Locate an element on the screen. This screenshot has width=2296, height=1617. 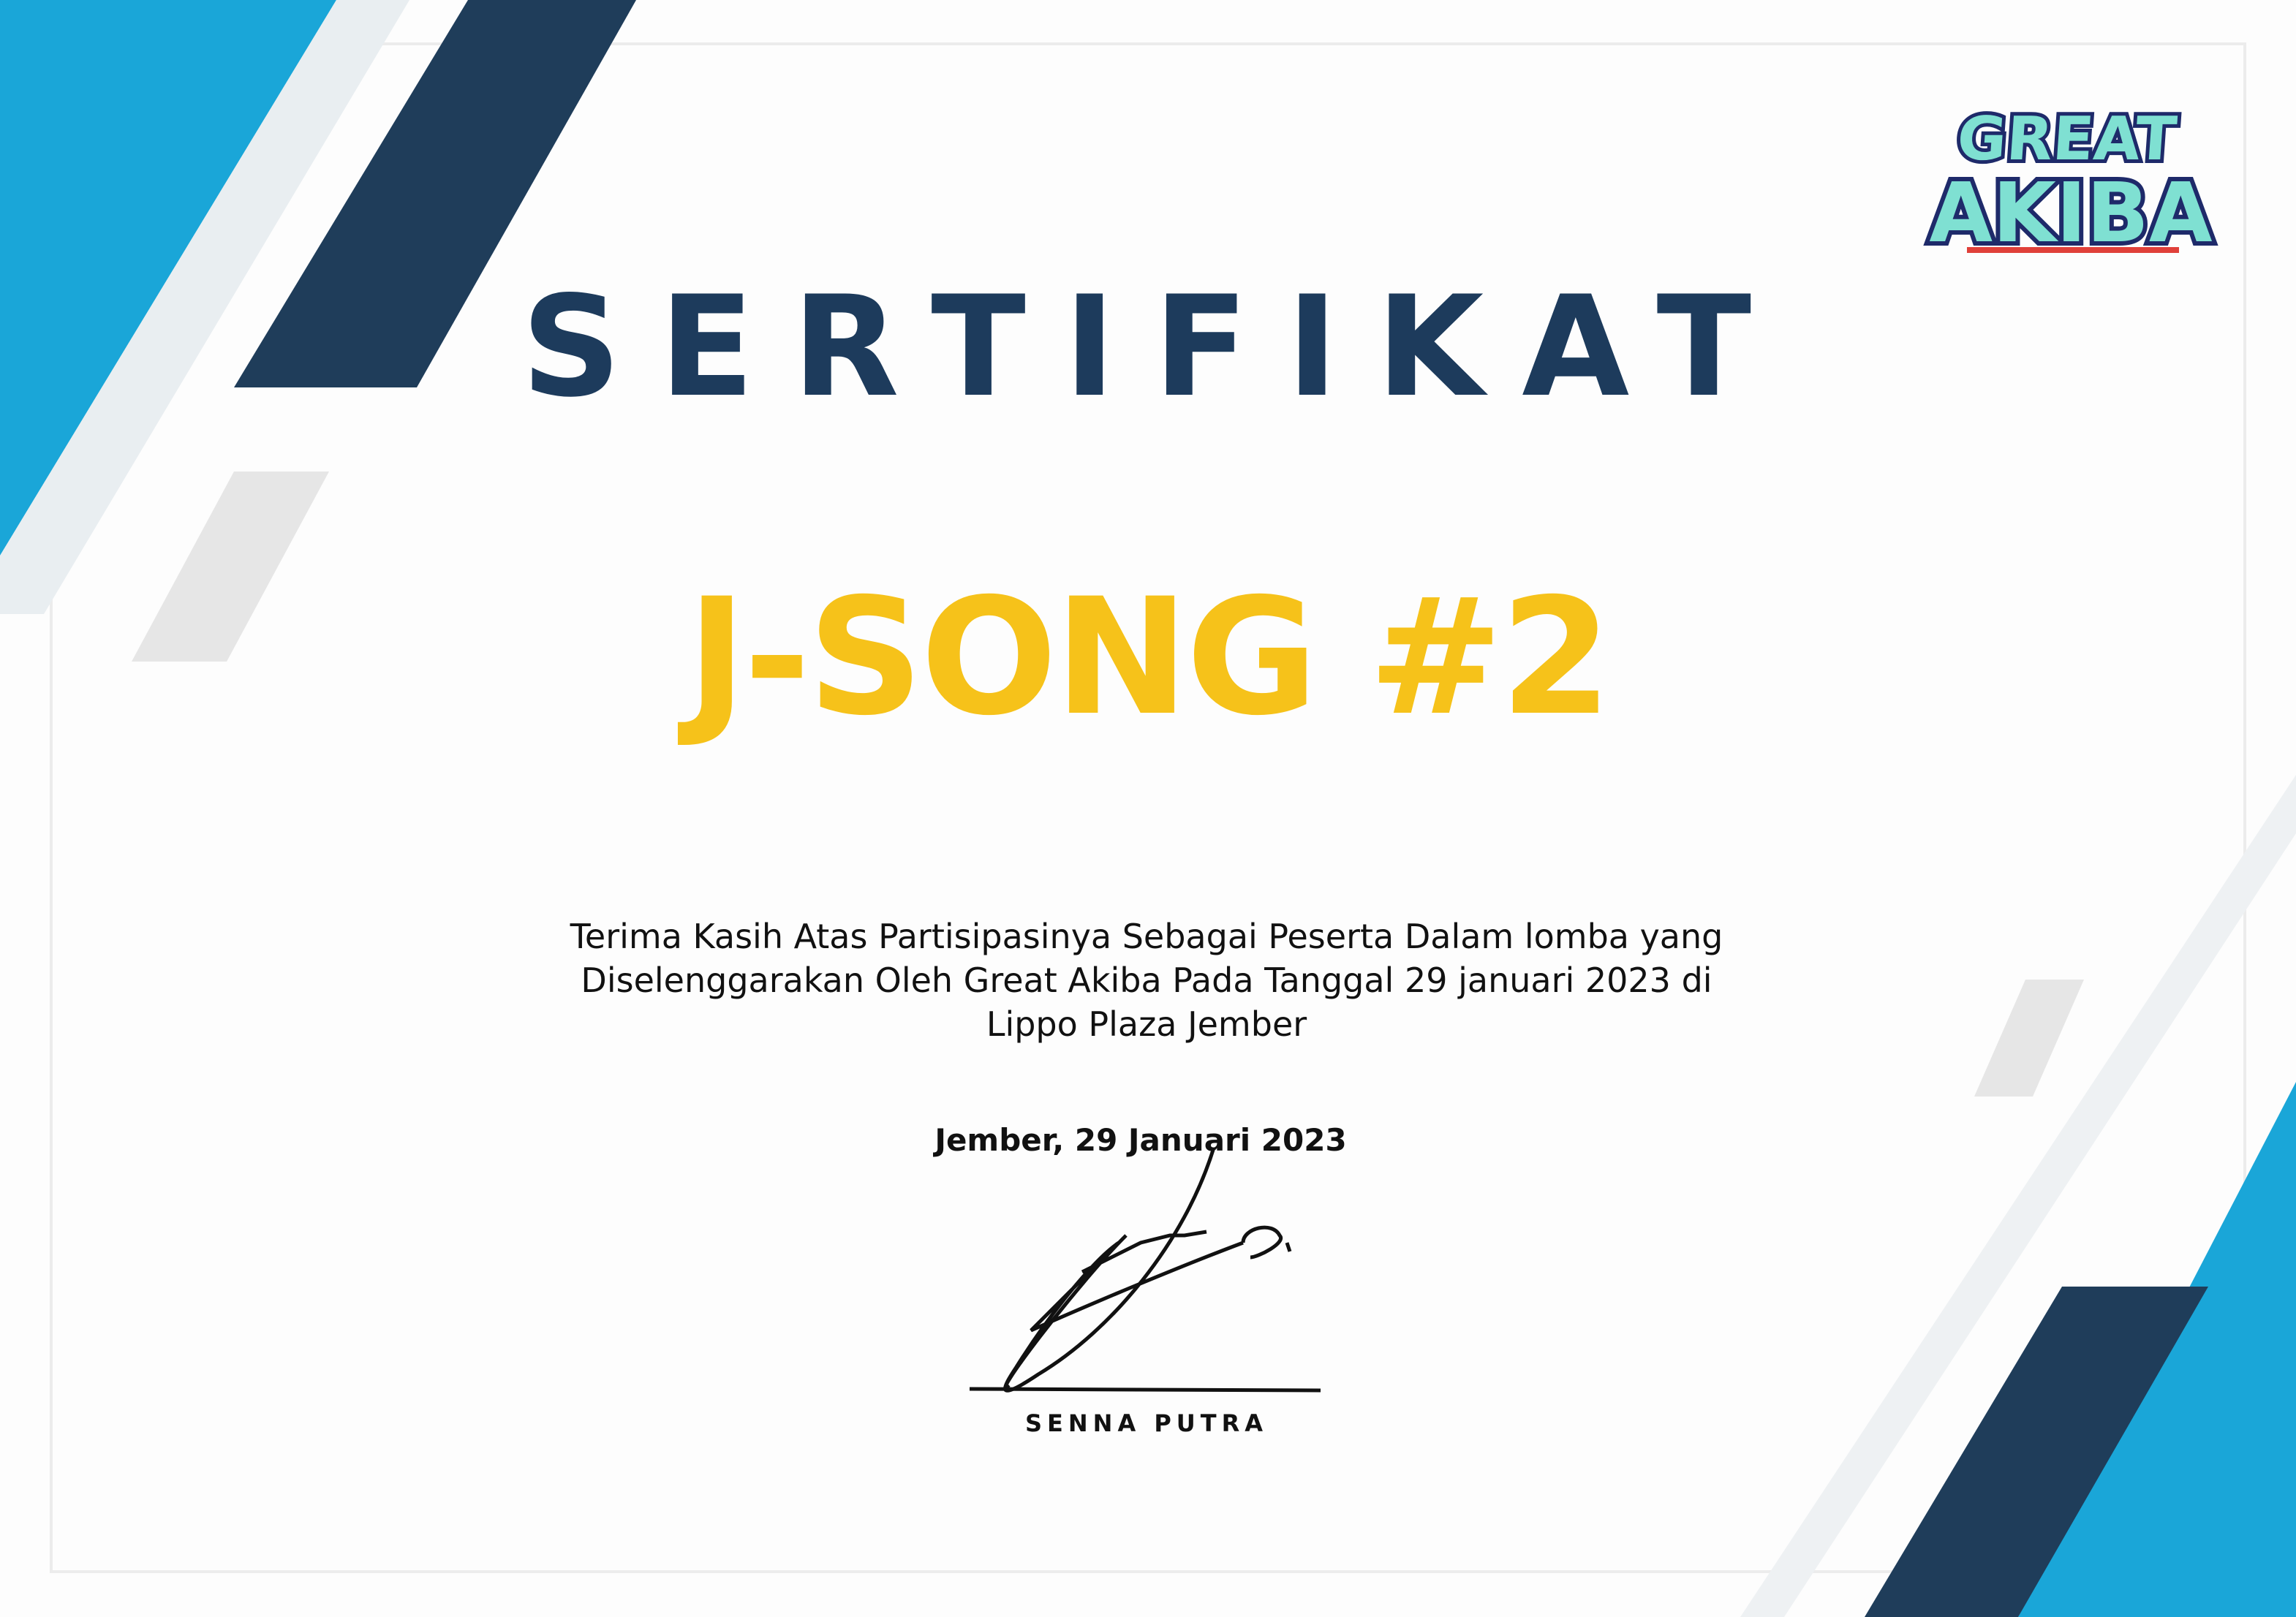
signatory-name: SENNA PUTRA is located at coordinates (1146, 1423).